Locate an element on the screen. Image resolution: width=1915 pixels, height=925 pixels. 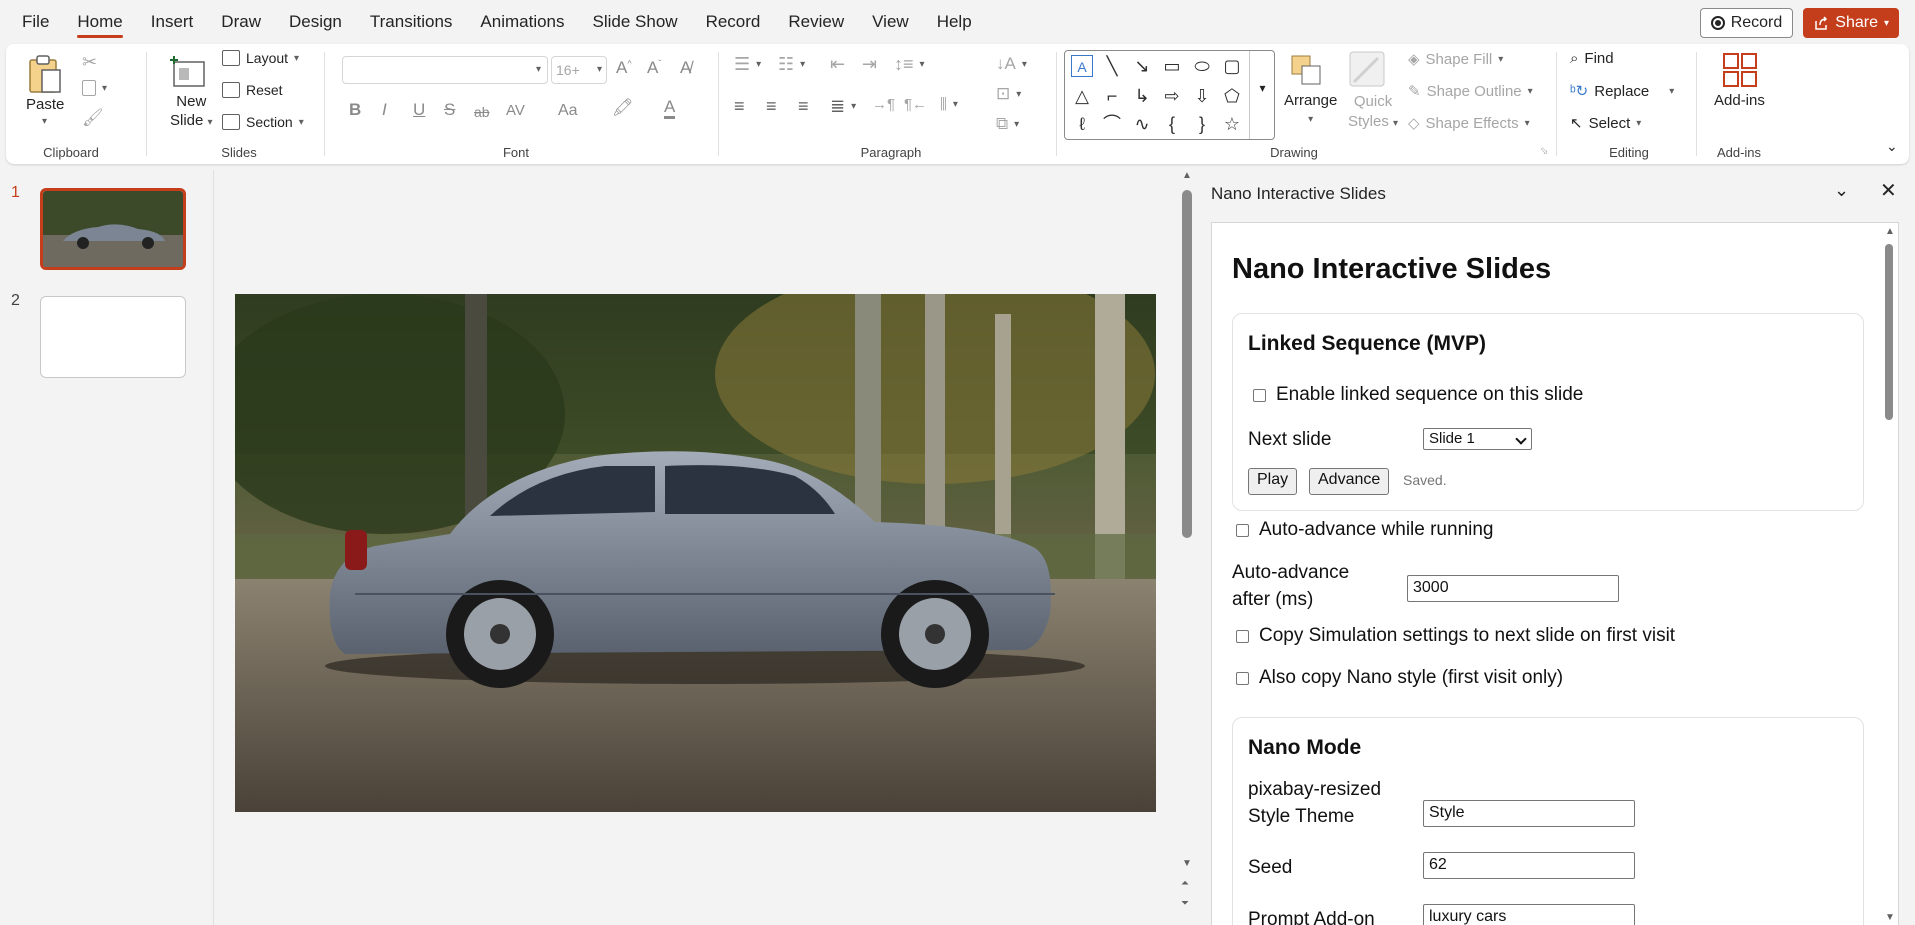
triangle-icon: △ is located at coordinates (1082, 96).